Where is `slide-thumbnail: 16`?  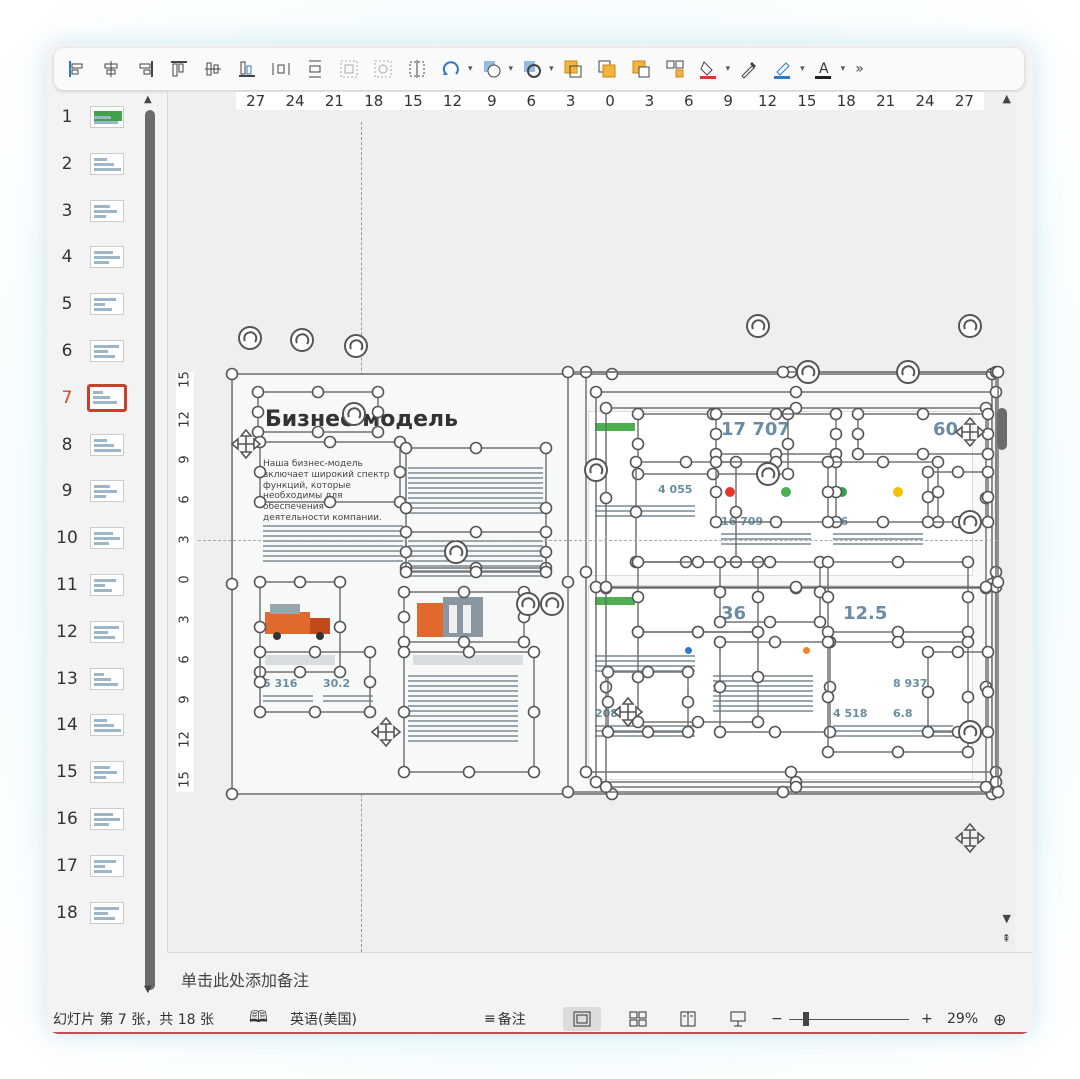
slide-thumbnail: 16 is located at coordinates (97, 819).